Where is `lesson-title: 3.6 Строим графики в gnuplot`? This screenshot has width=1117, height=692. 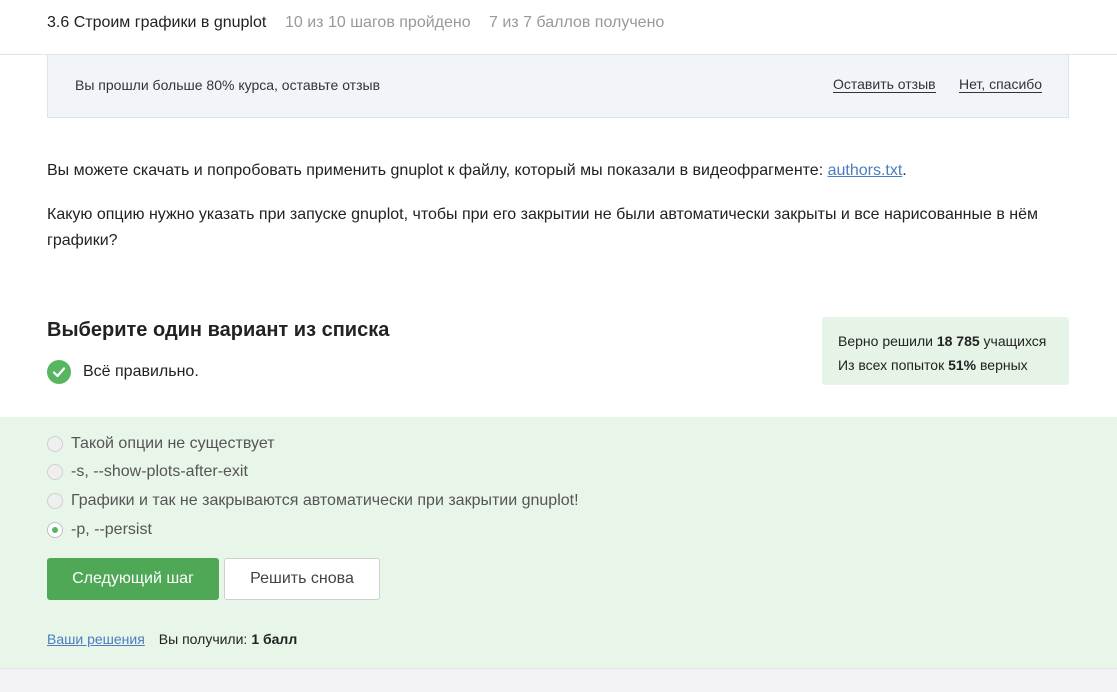
lesson-title: 3.6 Строим графики в gnuplot is located at coordinates (157, 22).